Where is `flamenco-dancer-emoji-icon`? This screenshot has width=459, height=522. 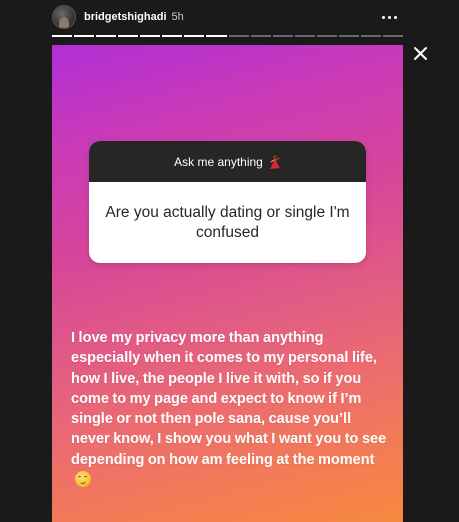
flamenco-dancer-emoji-icon is located at coordinates (274, 161).